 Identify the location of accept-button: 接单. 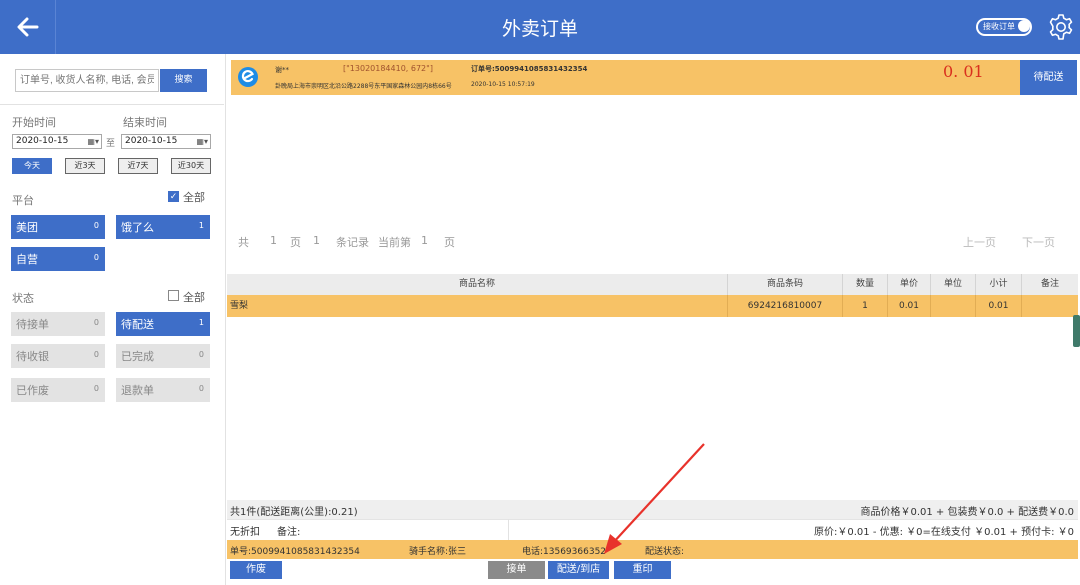
(516, 570).